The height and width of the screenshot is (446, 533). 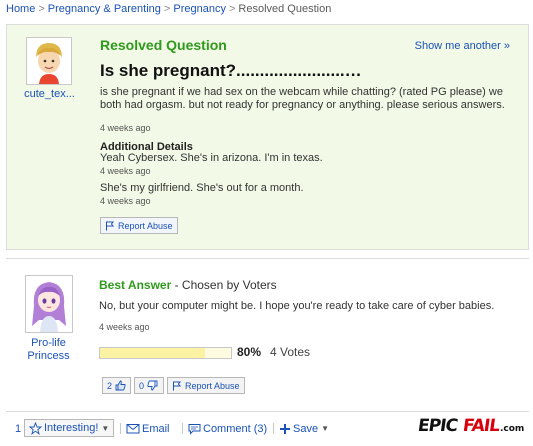 I want to click on answerer-avatar, so click(x=49, y=304).